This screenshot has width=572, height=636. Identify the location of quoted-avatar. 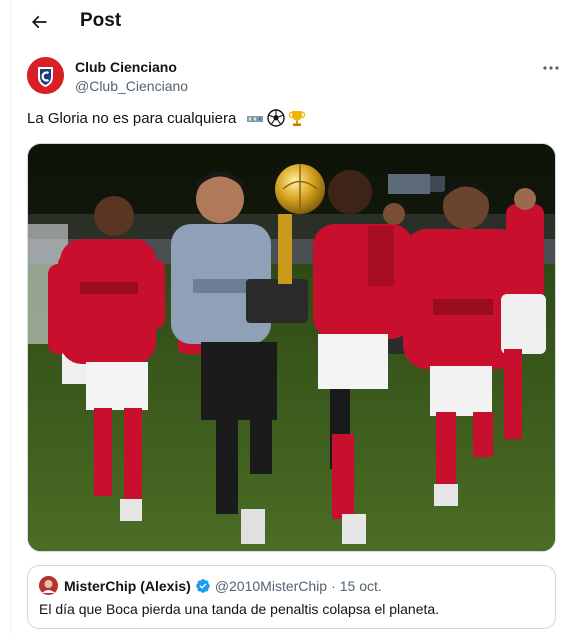
(48, 585).